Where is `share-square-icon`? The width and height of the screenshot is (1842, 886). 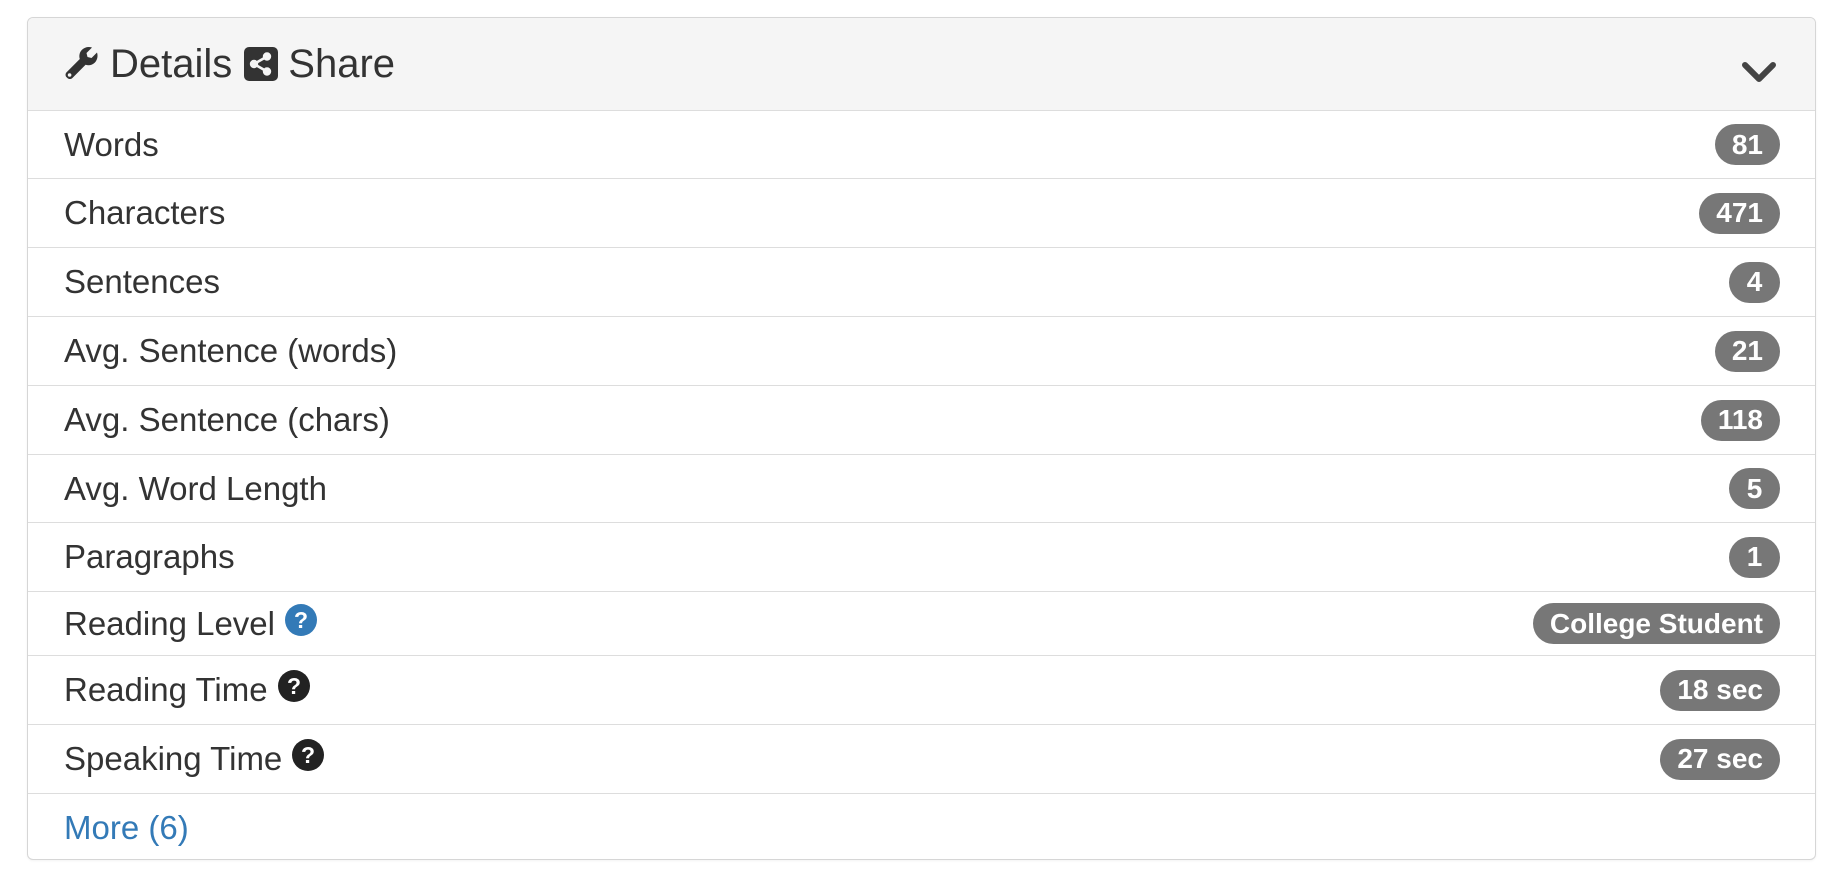 share-square-icon is located at coordinates (261, 64).